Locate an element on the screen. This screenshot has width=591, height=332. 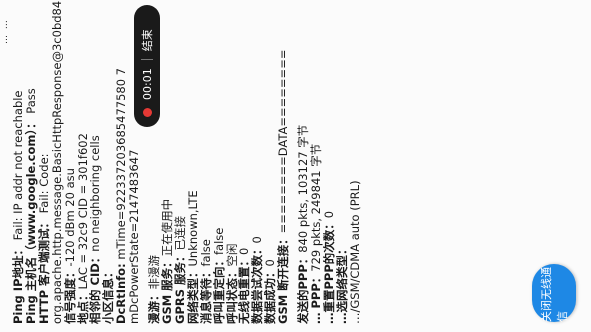
data-success-value: 0 is located at coordinates (270, 263).